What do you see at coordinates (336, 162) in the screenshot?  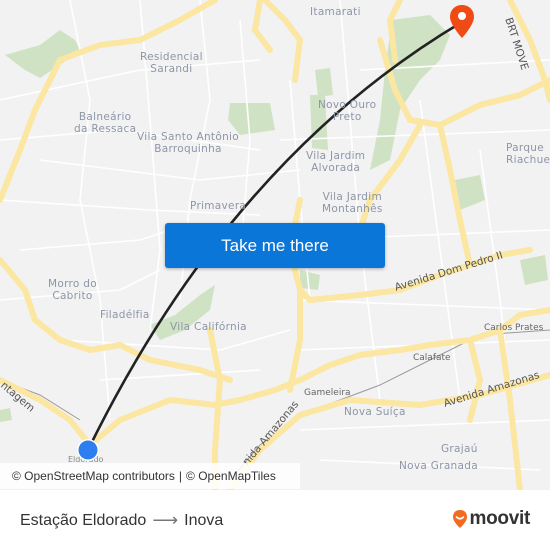 I see `place-label: Vila Jardim Alvorada` at bounding box center [336, 162].